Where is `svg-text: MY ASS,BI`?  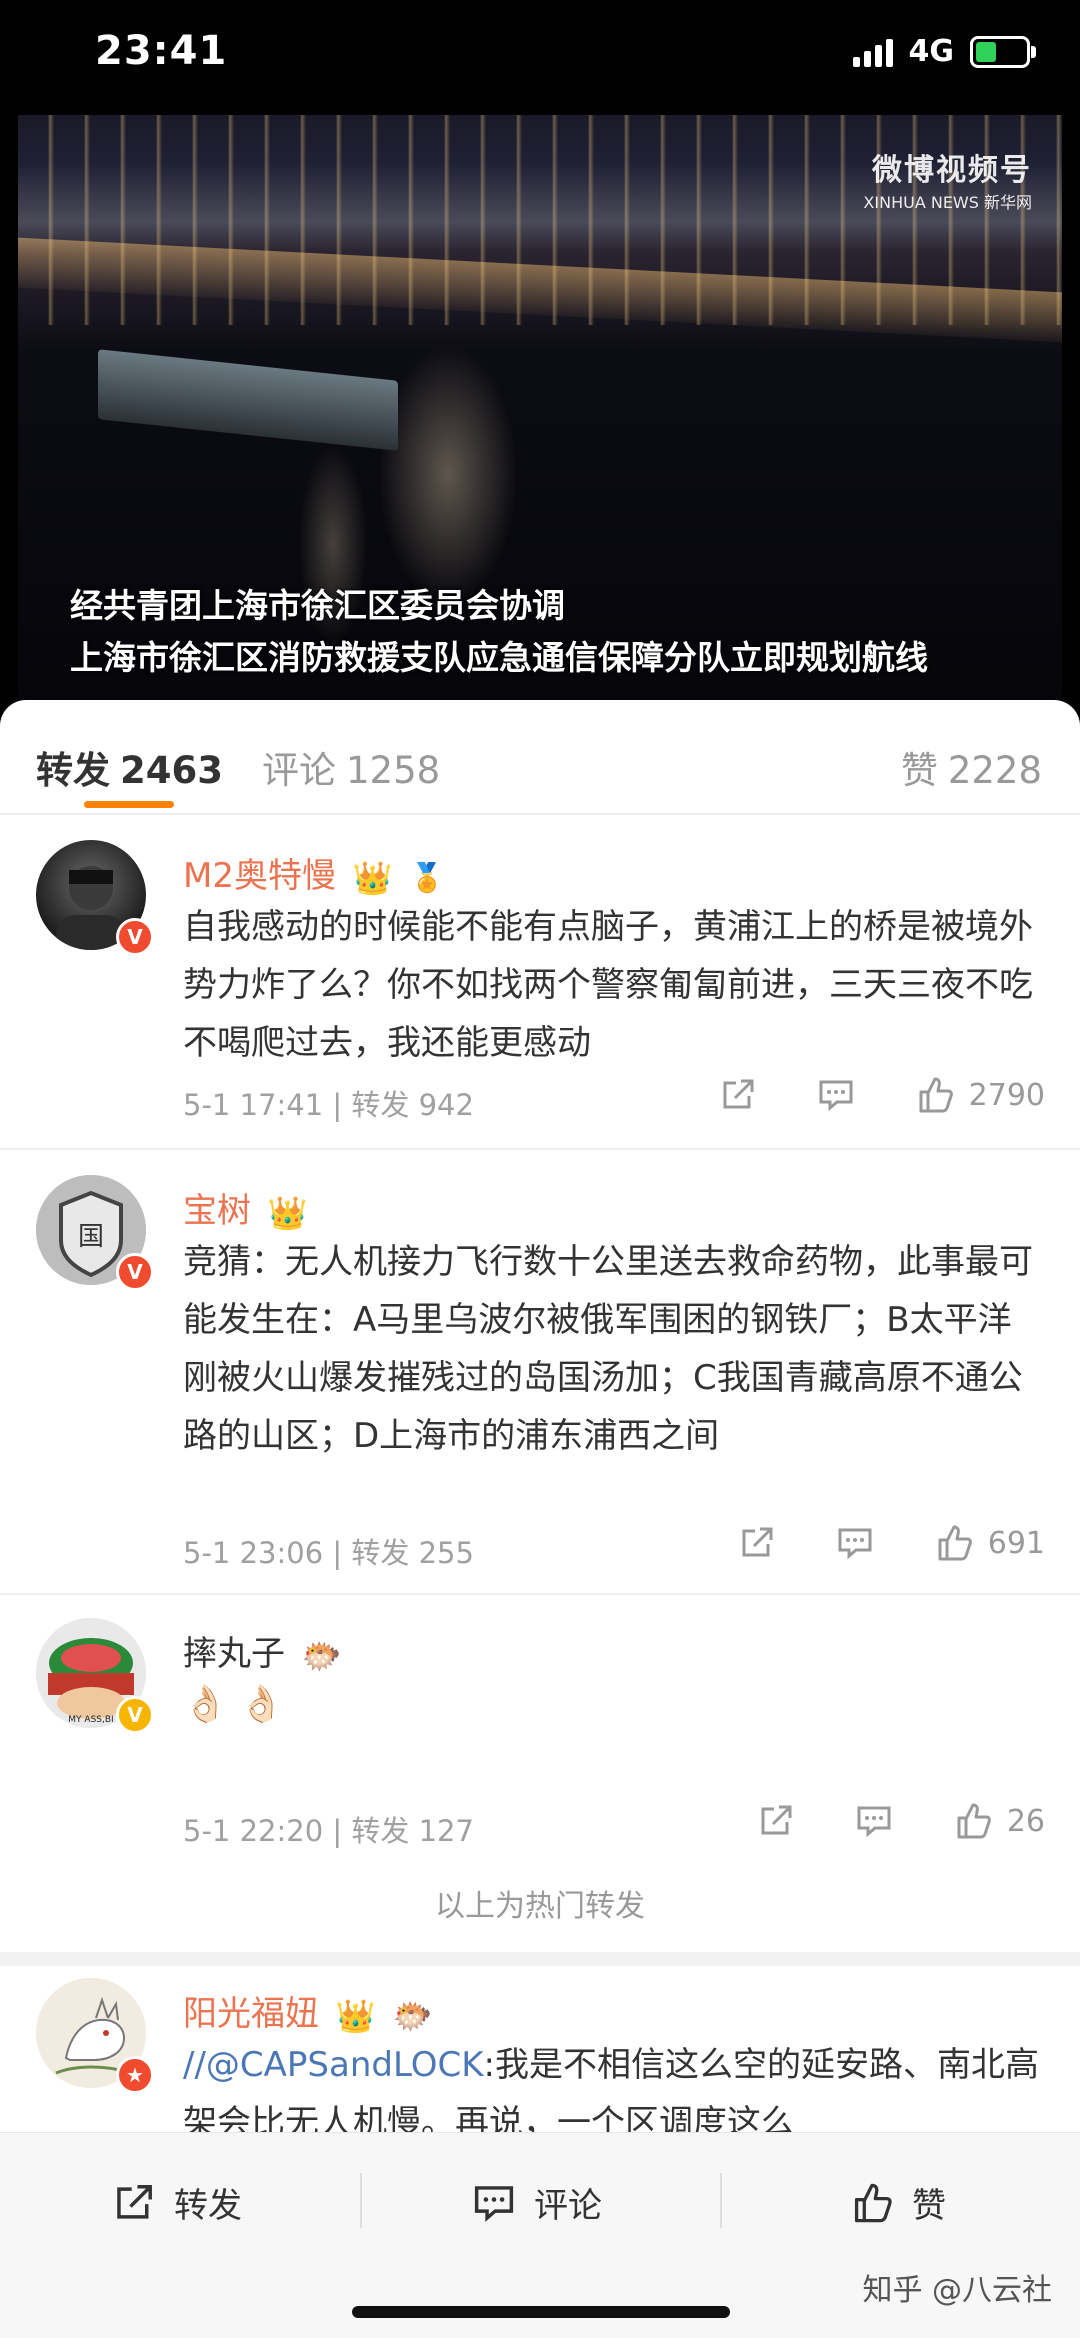
svg-text: MY ASS,BI is located at coordinates (90, 1720).